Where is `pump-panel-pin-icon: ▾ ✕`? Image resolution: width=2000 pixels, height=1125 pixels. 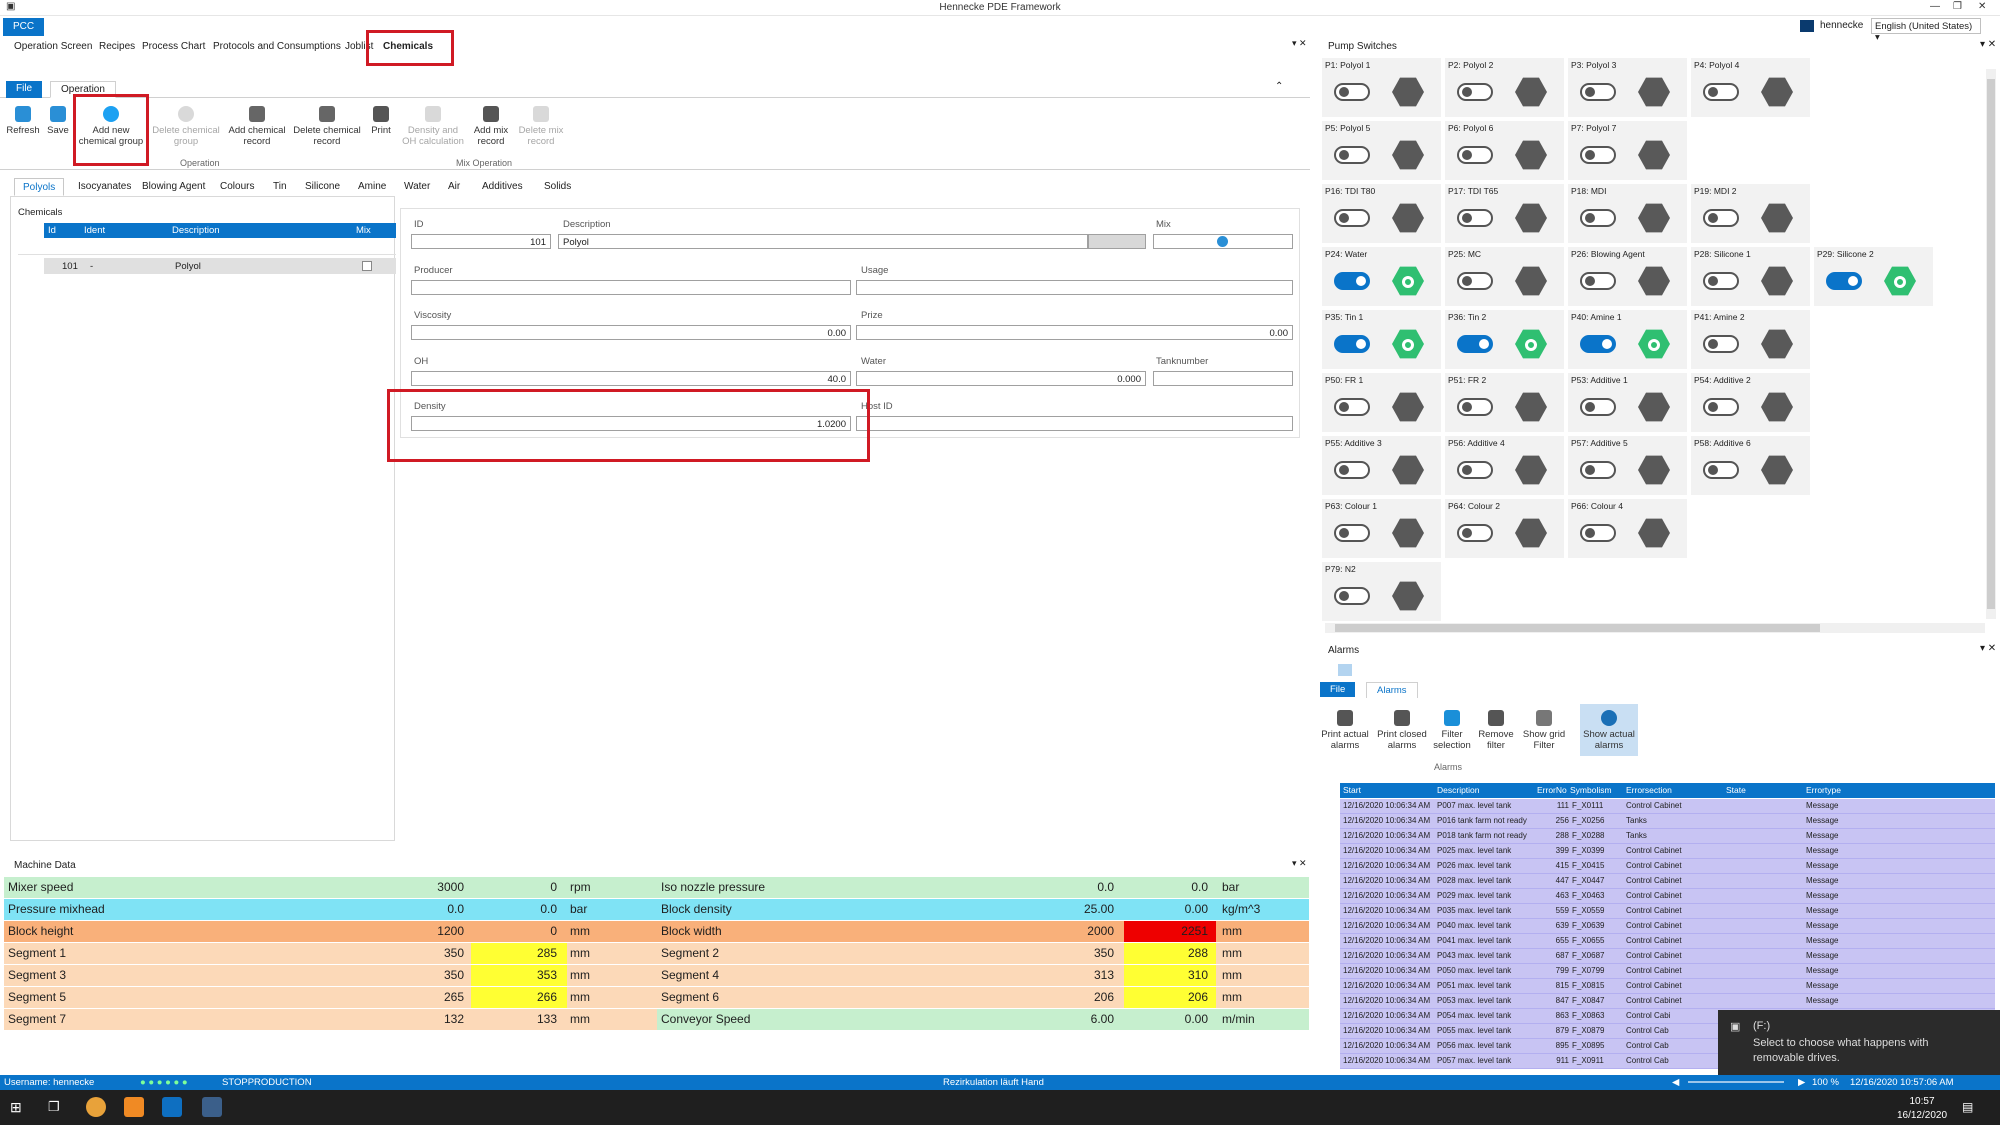 pump-panel-pin-icon: ▾ ✕ is located at coordinates (1988, 44).